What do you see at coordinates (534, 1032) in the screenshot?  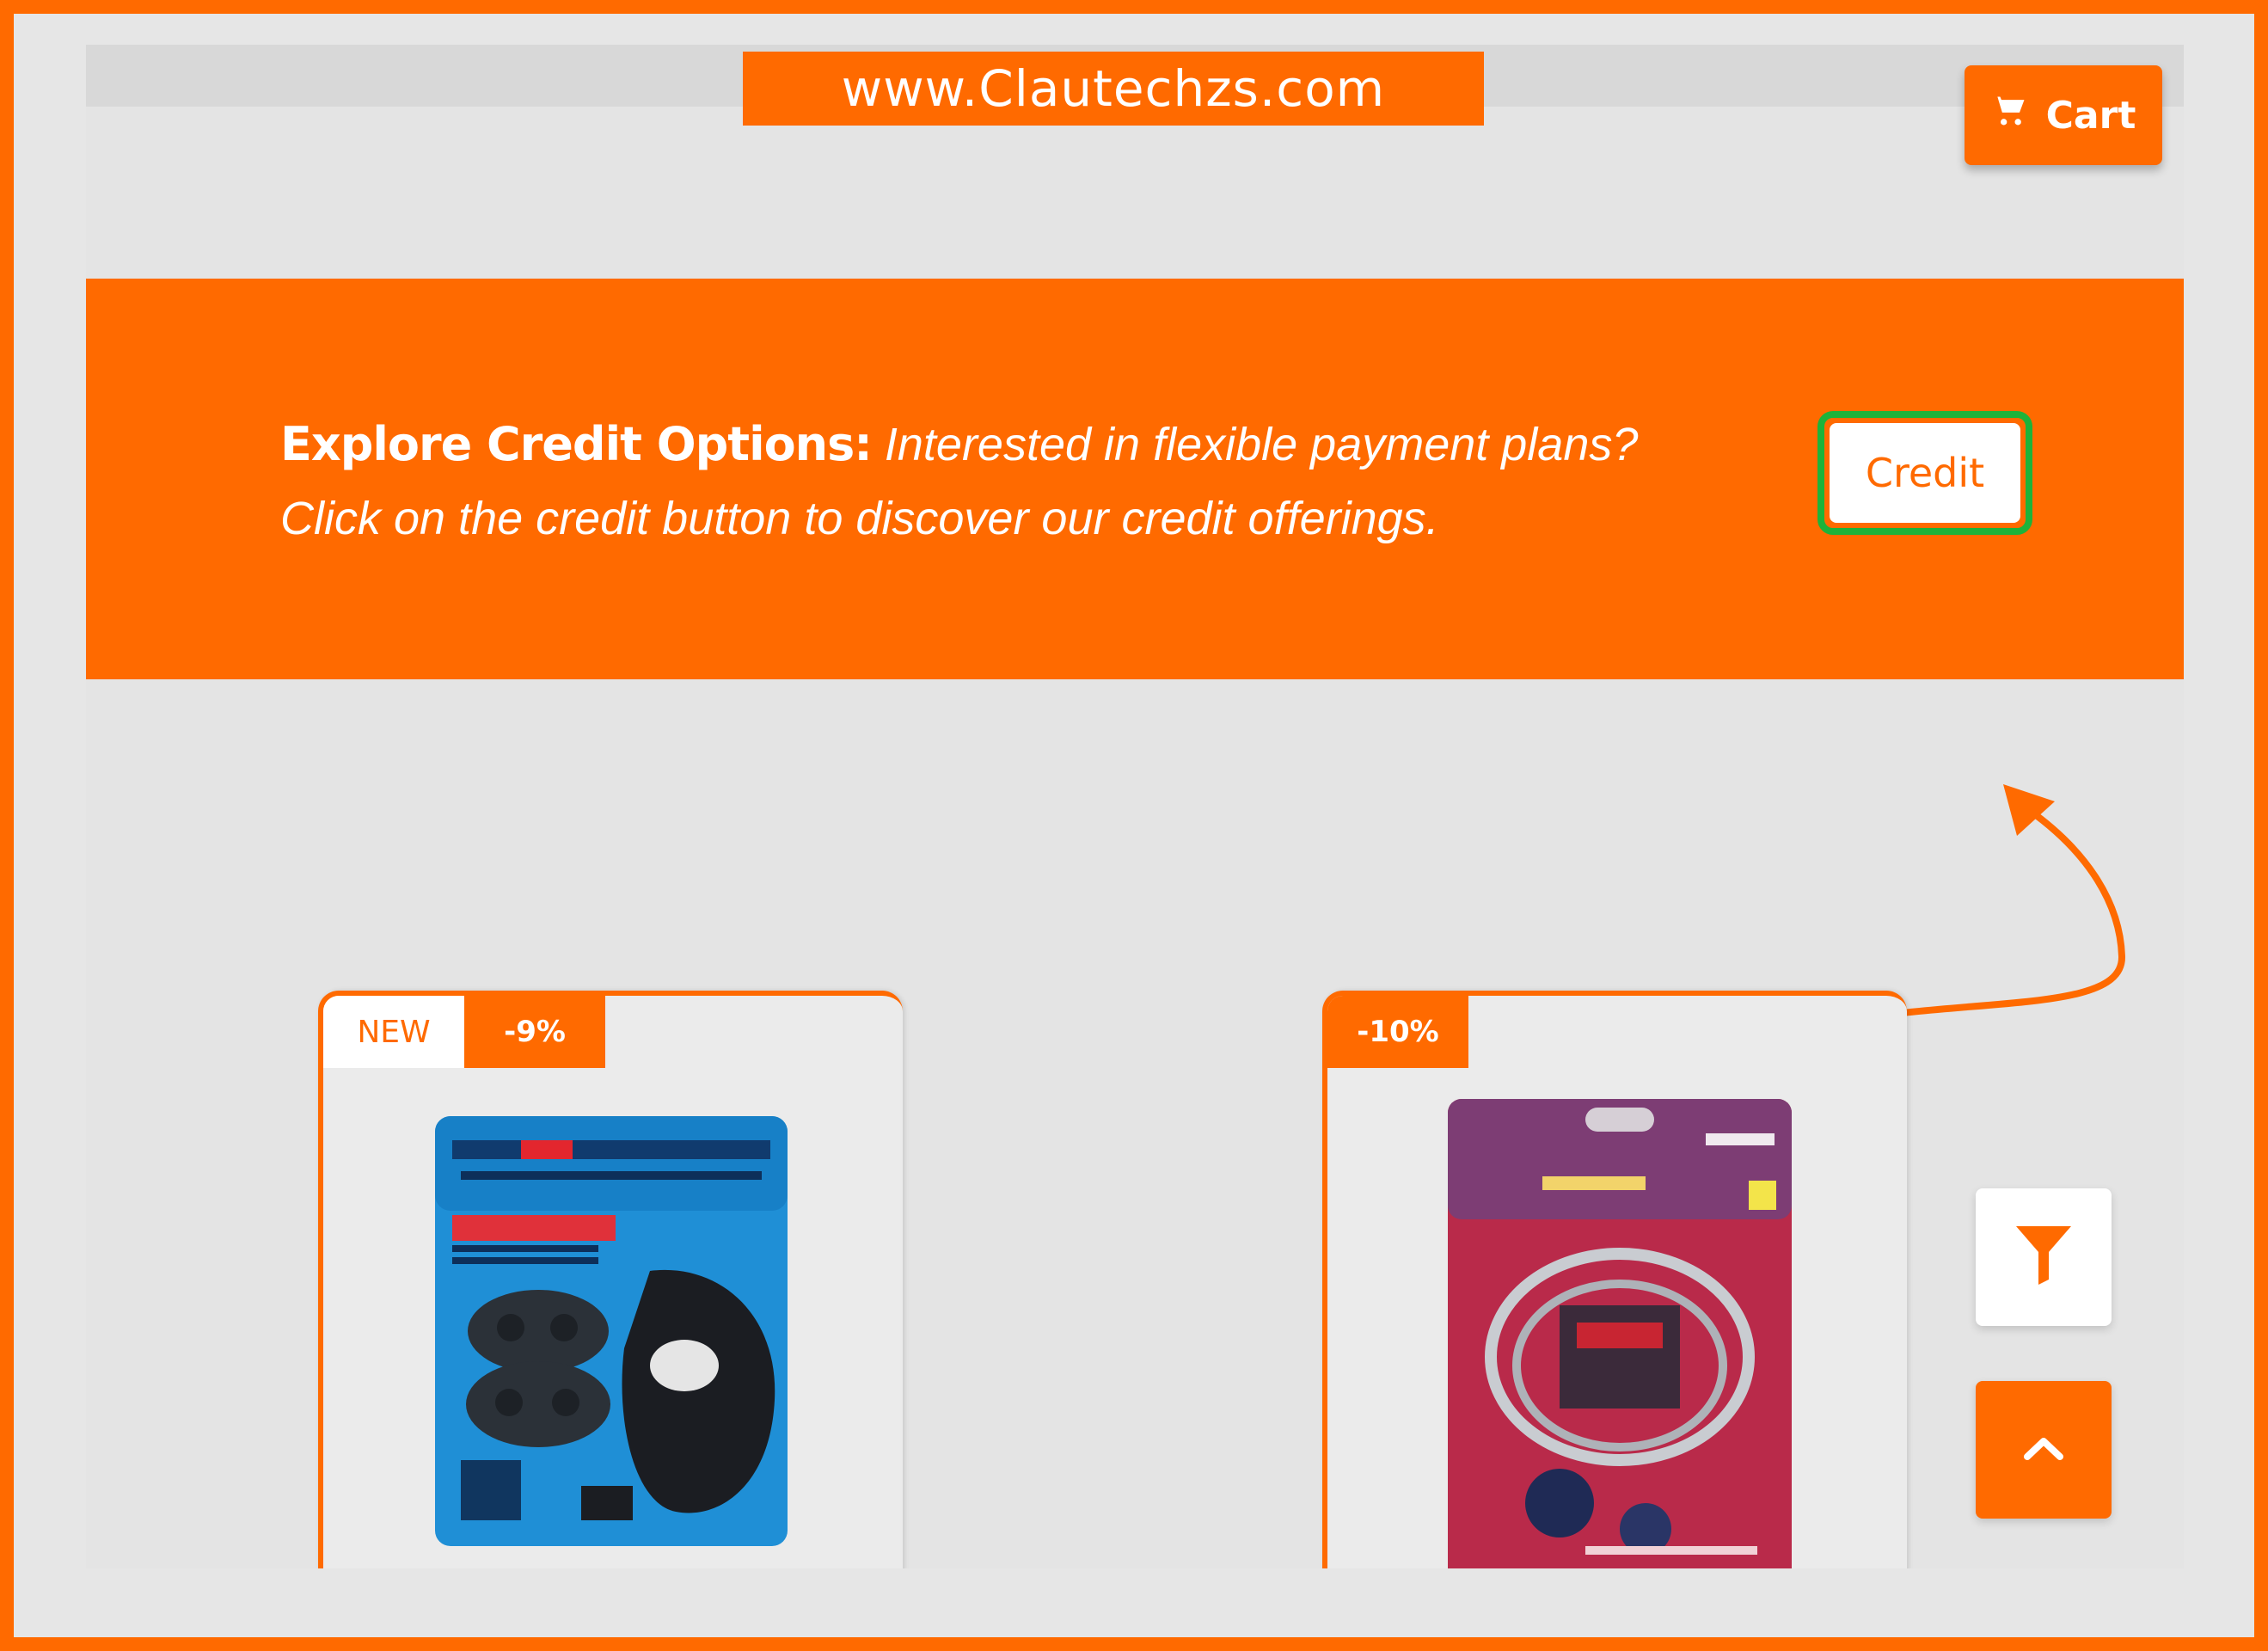 I see `discount-badge: -9%` at bounding box center [534, 1032].